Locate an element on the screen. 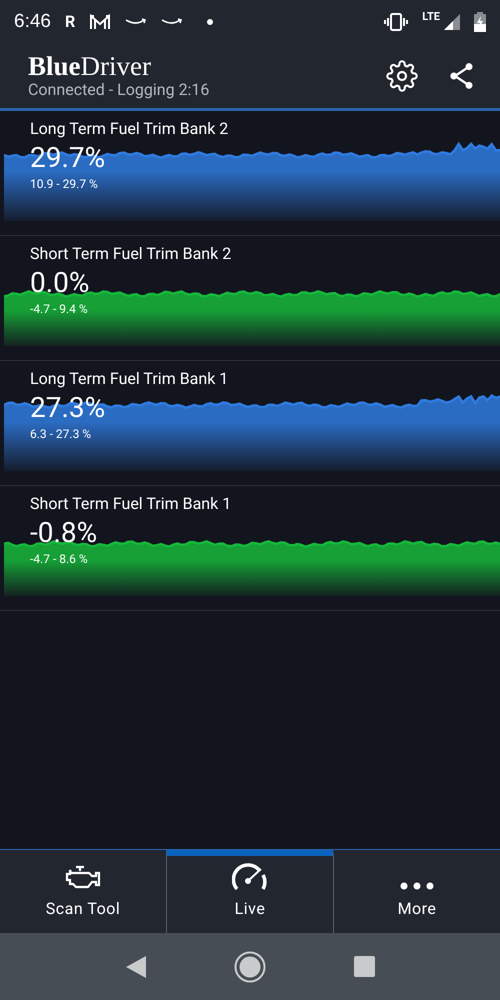 This screenshot has height=1000, width=500. connection-status: Connected - Logging 2:16 is located at coordinates (119, 90).